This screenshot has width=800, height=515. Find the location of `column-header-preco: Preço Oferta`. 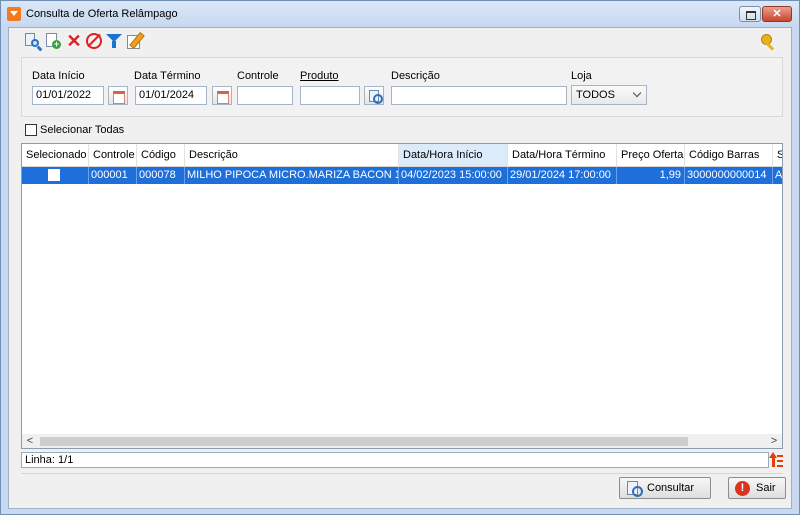

column-header-preco: Preço Oferta is located at coordinates (651, 155).